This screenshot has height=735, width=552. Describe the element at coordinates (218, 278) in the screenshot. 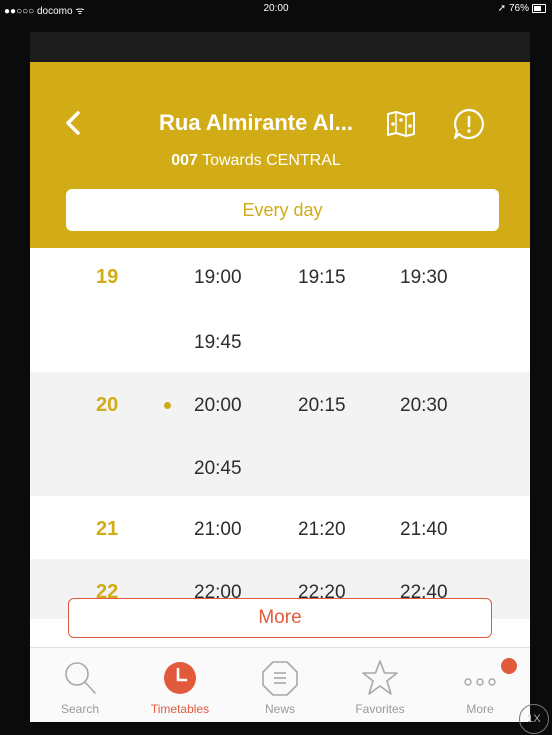

I see `departure-time: 19:00` at that location.